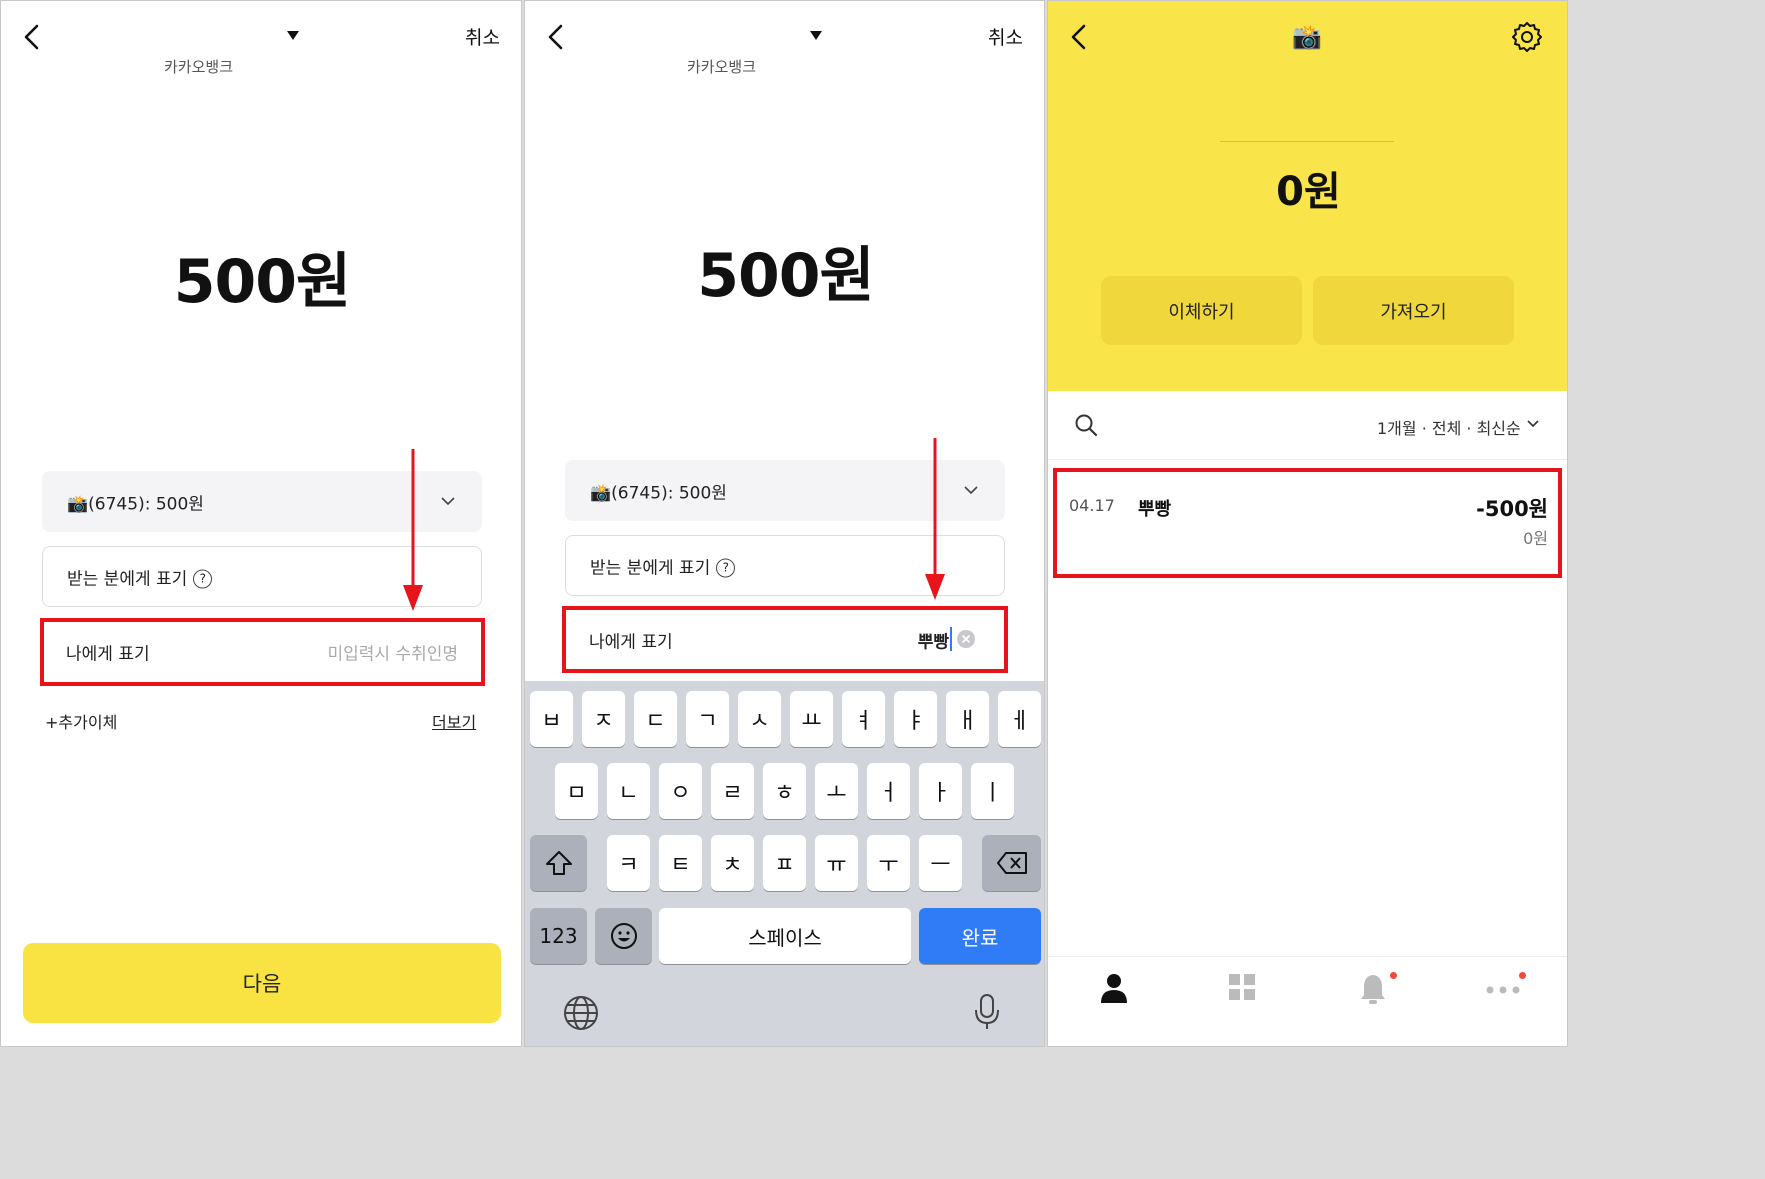 This screenshot has width=1765, height=1179. Describe the element at coordinates (581, 1013) in the screenshot. I see `globe-icon` at that location.